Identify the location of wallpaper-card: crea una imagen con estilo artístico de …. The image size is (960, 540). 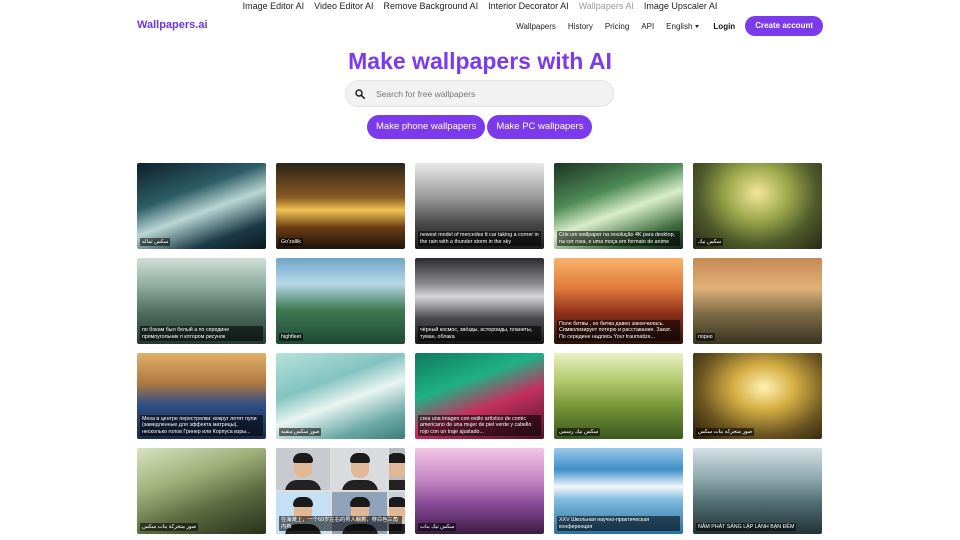
(479, 396).